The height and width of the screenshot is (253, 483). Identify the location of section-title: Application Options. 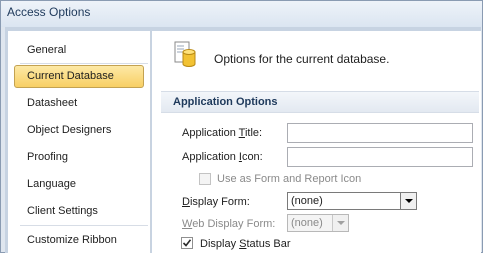
(225, 102).